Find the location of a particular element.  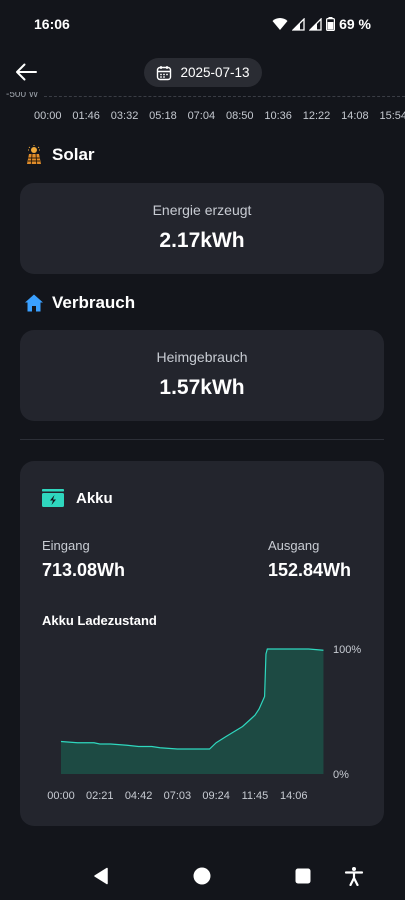

soc-x-tick: 07:03 is located at coordinates (178, 796).